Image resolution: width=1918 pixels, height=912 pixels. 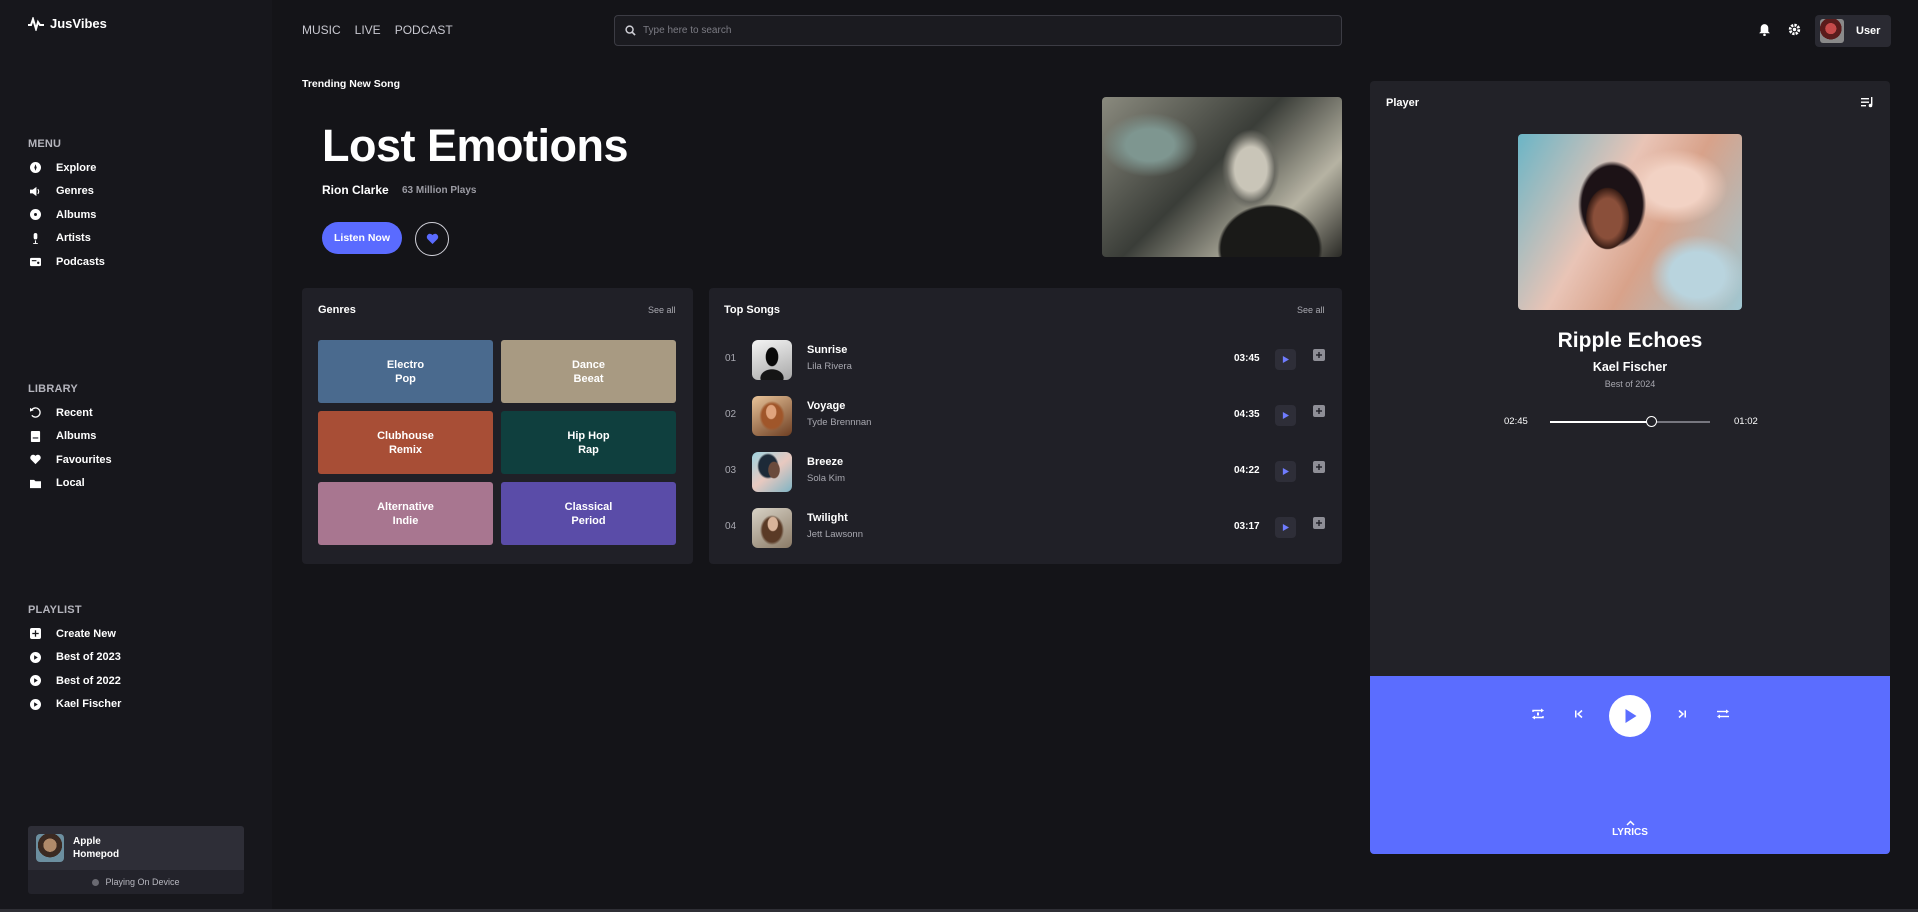 I want to click on sidebar-item-label: Podcasts, so click(x=80, y=261).